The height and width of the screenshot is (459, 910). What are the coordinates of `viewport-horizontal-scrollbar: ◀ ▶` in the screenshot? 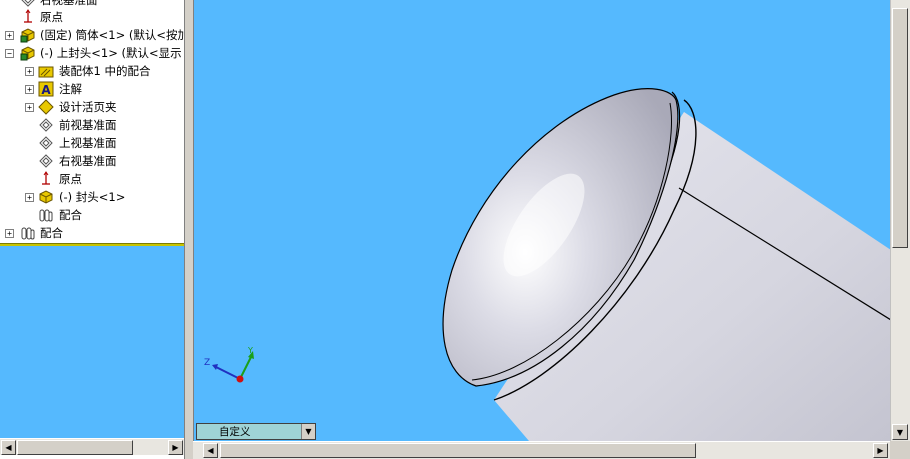 It's located at (541, 450).